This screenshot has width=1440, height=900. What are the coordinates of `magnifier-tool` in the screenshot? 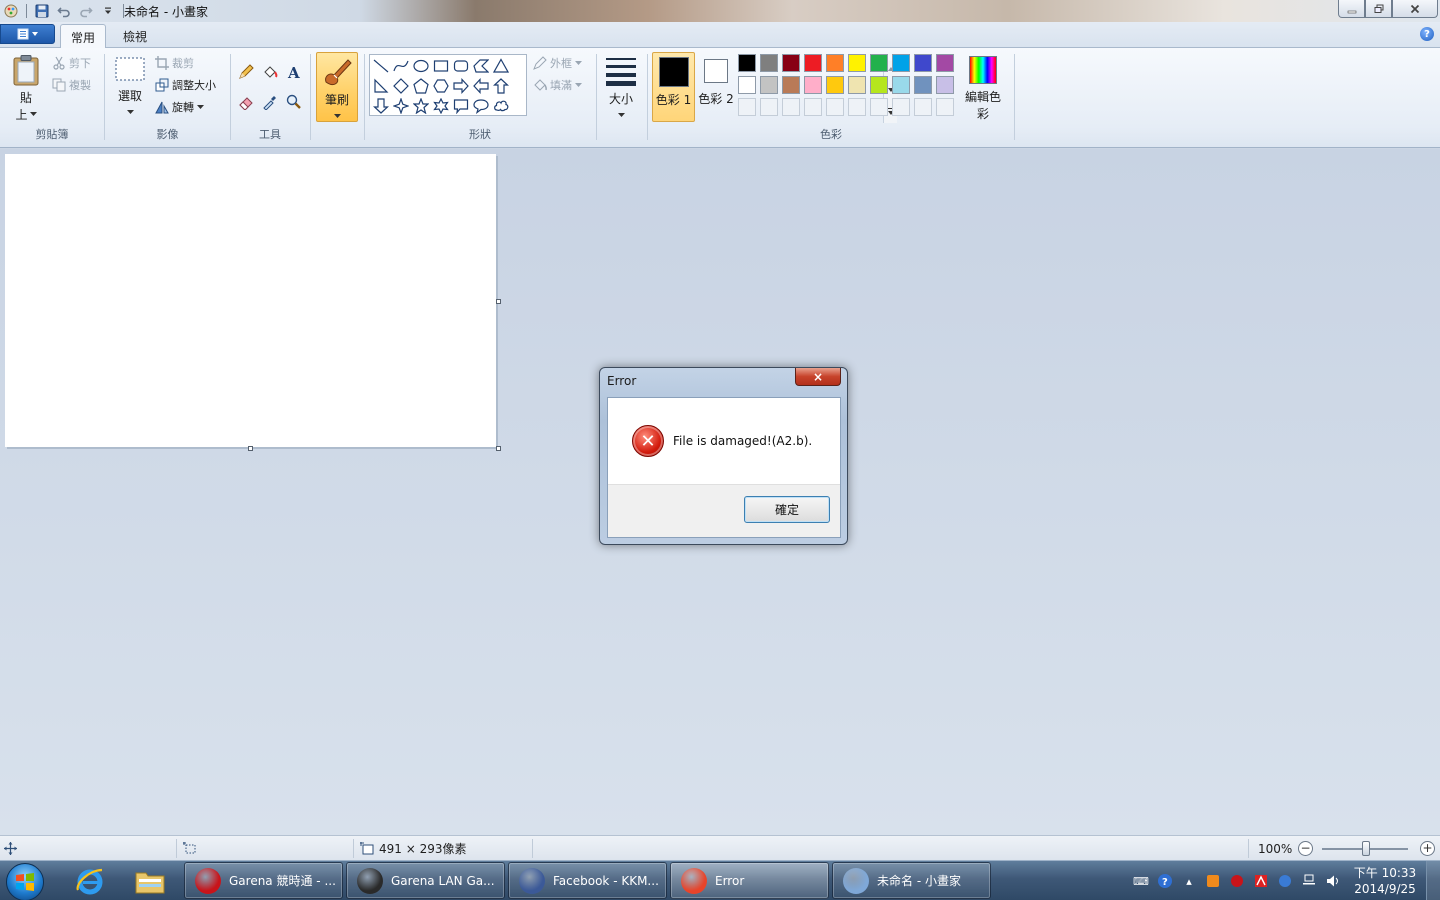 It's located at (294, 102).